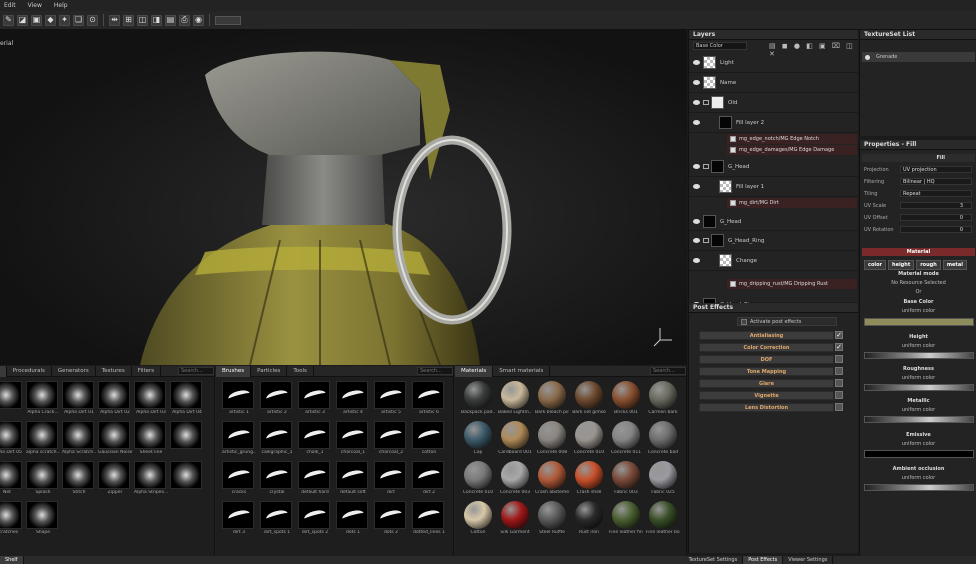 This screenshot has width=976, height=564. What do you see at coordinates (142, 20) in the screenshot?
I see `camera-icon: ◫` at bounding box center [142, 20].